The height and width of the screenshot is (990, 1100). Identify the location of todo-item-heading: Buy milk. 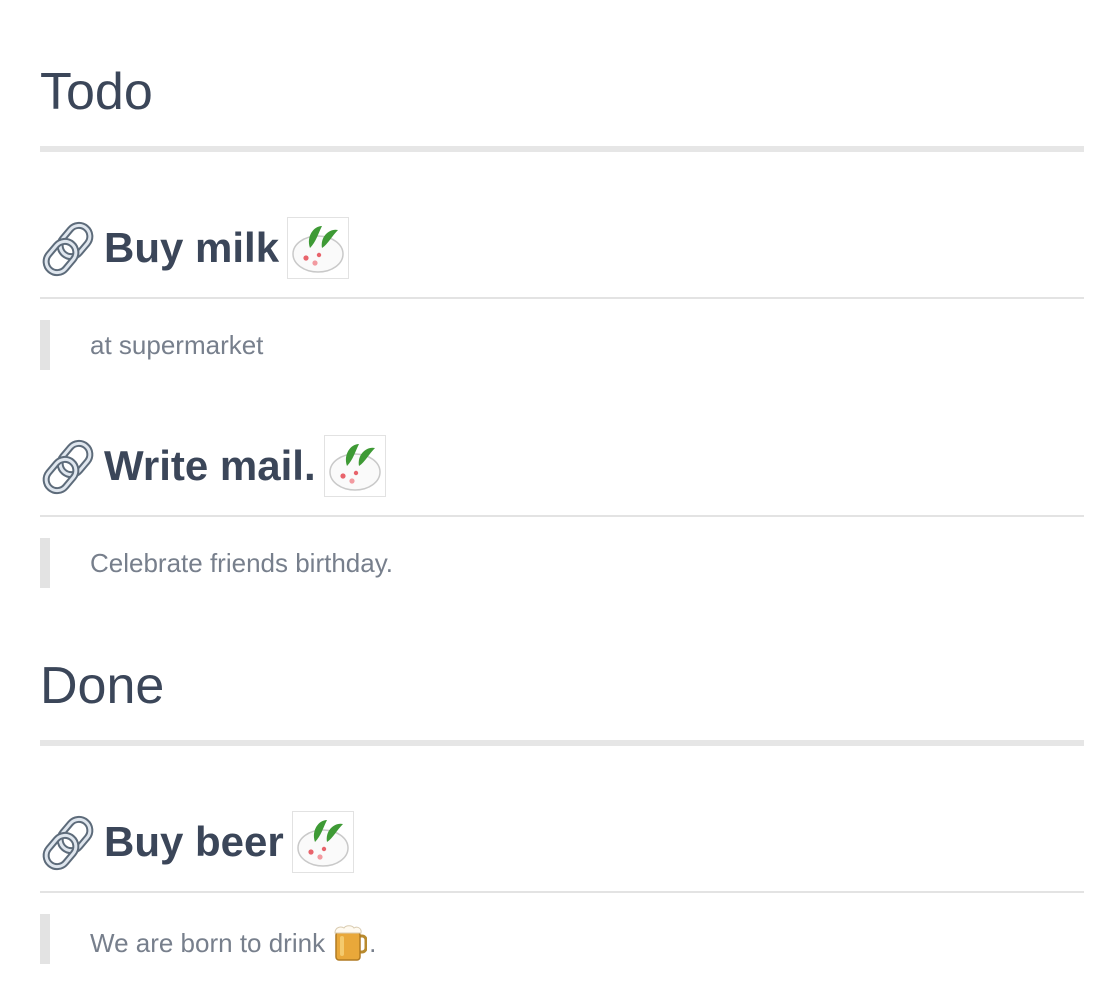
(195, 248).